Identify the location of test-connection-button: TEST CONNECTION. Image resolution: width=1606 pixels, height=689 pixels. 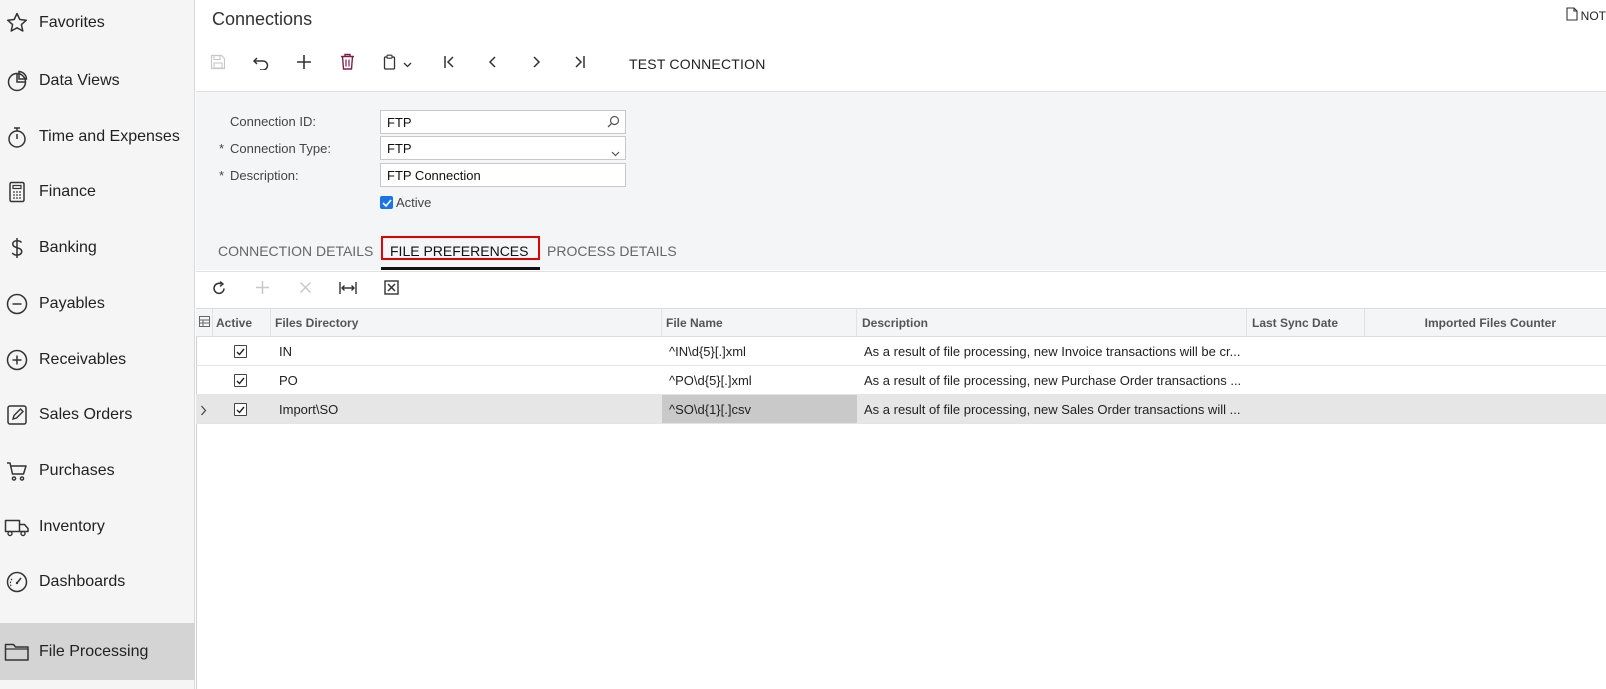
(697, 64).